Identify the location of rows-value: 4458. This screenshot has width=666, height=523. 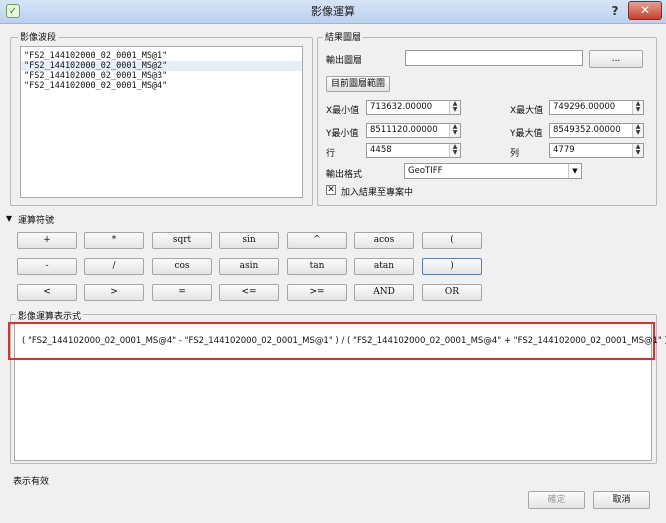
(381, 150).